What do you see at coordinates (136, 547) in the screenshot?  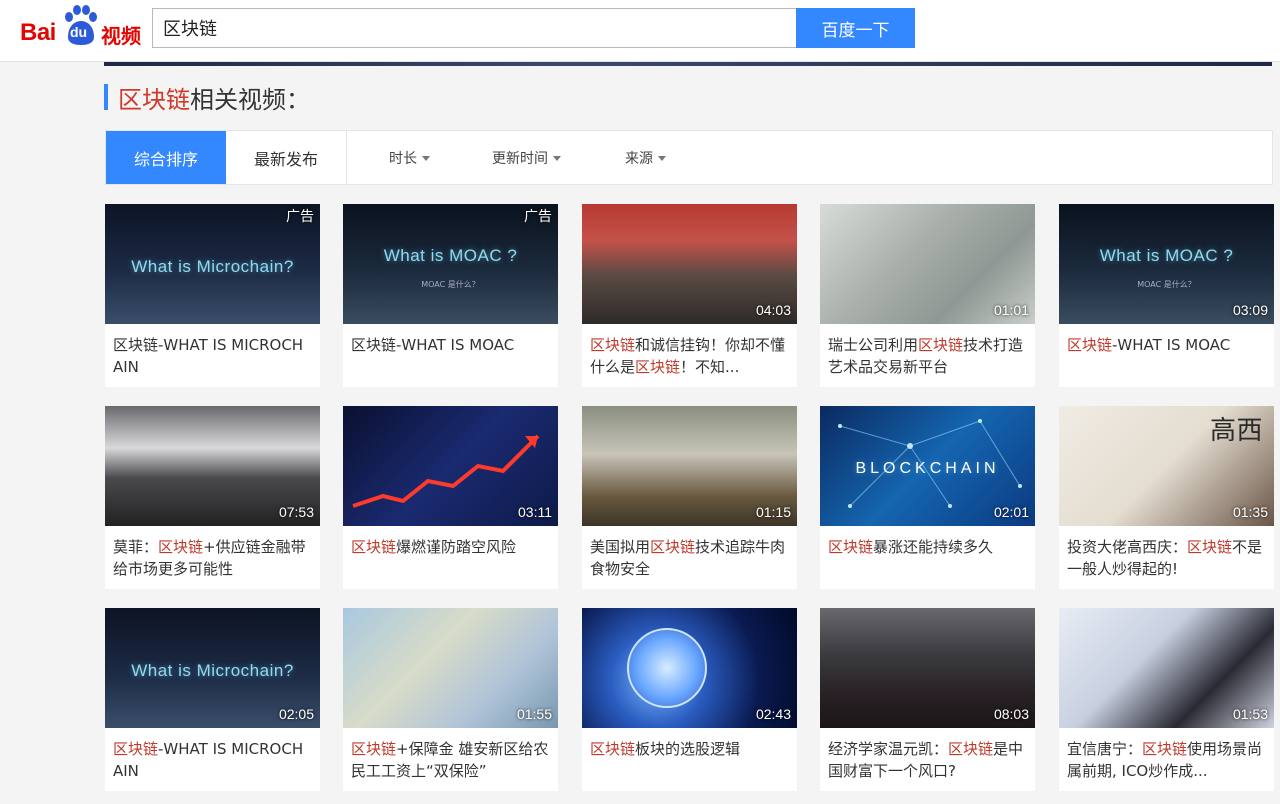 I see `title-text: 莫菲：` at bounding box center [136, 547].